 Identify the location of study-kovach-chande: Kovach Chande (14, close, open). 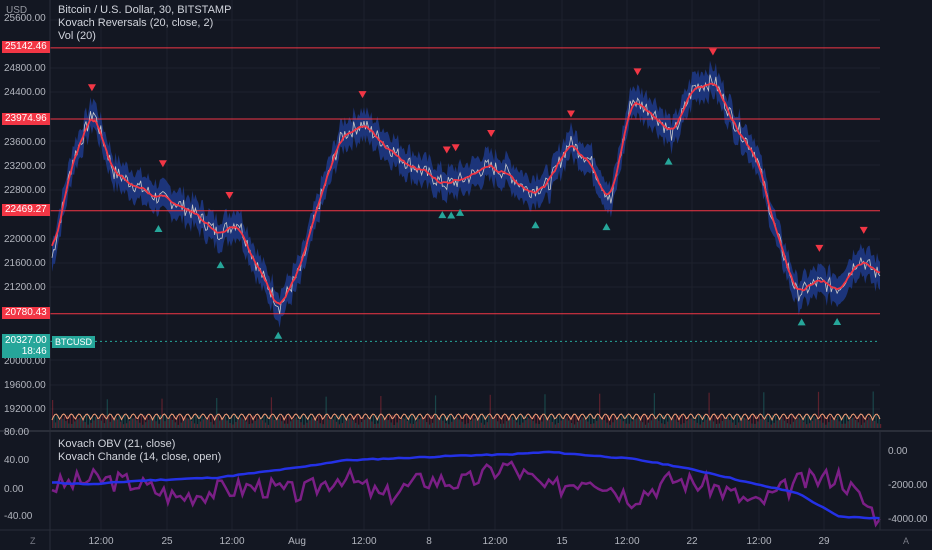
(139, 457).